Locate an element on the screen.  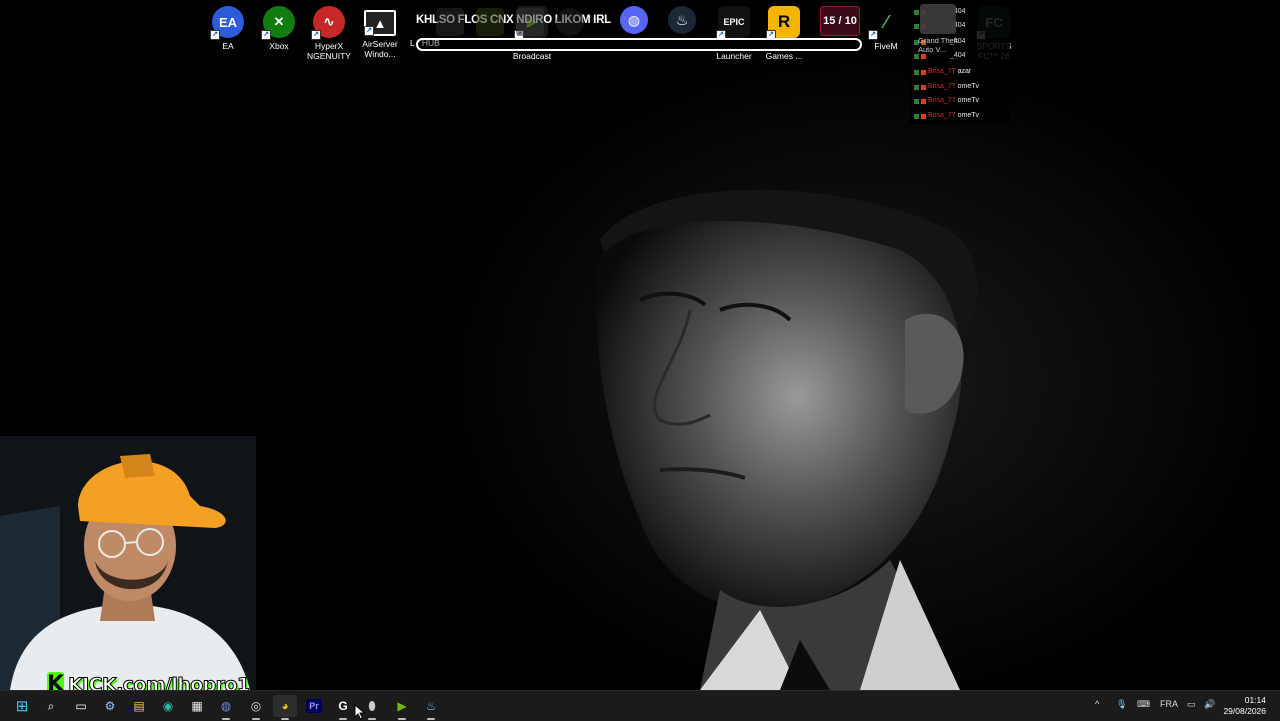
obs-icon: ◎ is located at coordinates (256, 706).